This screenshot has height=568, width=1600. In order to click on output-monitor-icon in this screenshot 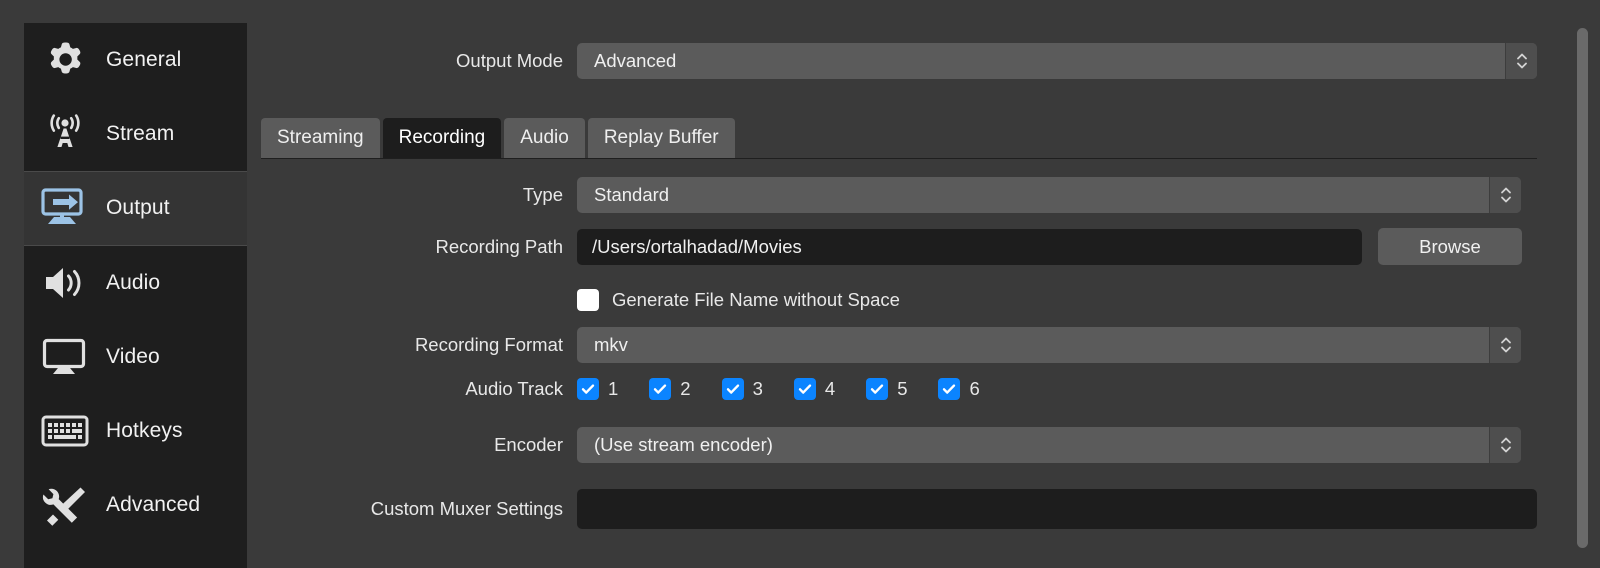, I will do `click(65, 208)`.